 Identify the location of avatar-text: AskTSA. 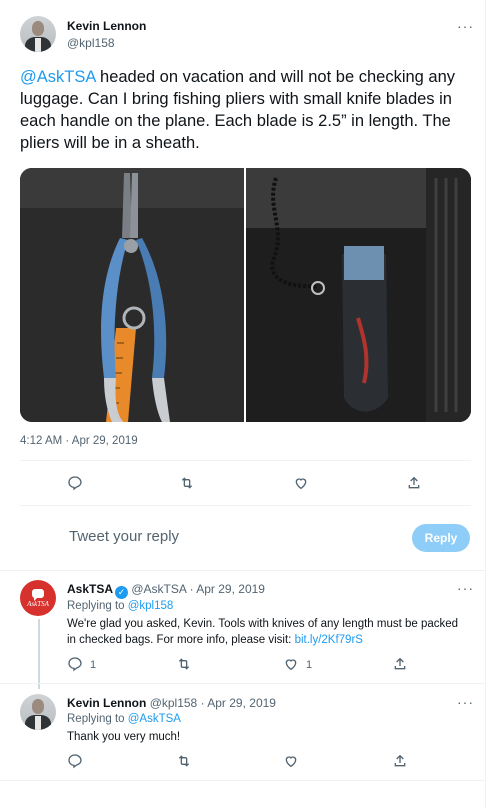
(38, 603).